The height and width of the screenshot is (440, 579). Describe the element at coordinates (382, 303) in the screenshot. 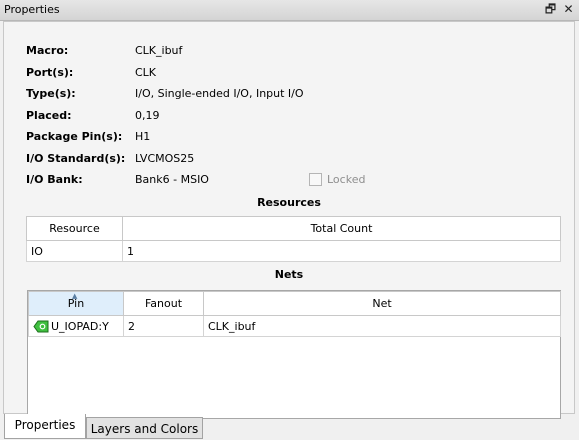

I see `column-header-net: Net` at that location.